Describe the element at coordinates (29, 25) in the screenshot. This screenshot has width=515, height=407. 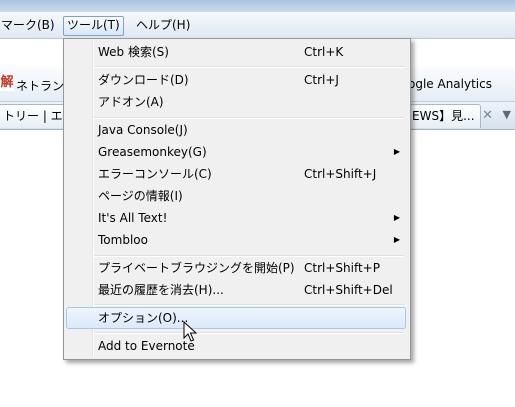
I see `menu-bookmarks: マーク(B)` at that location.